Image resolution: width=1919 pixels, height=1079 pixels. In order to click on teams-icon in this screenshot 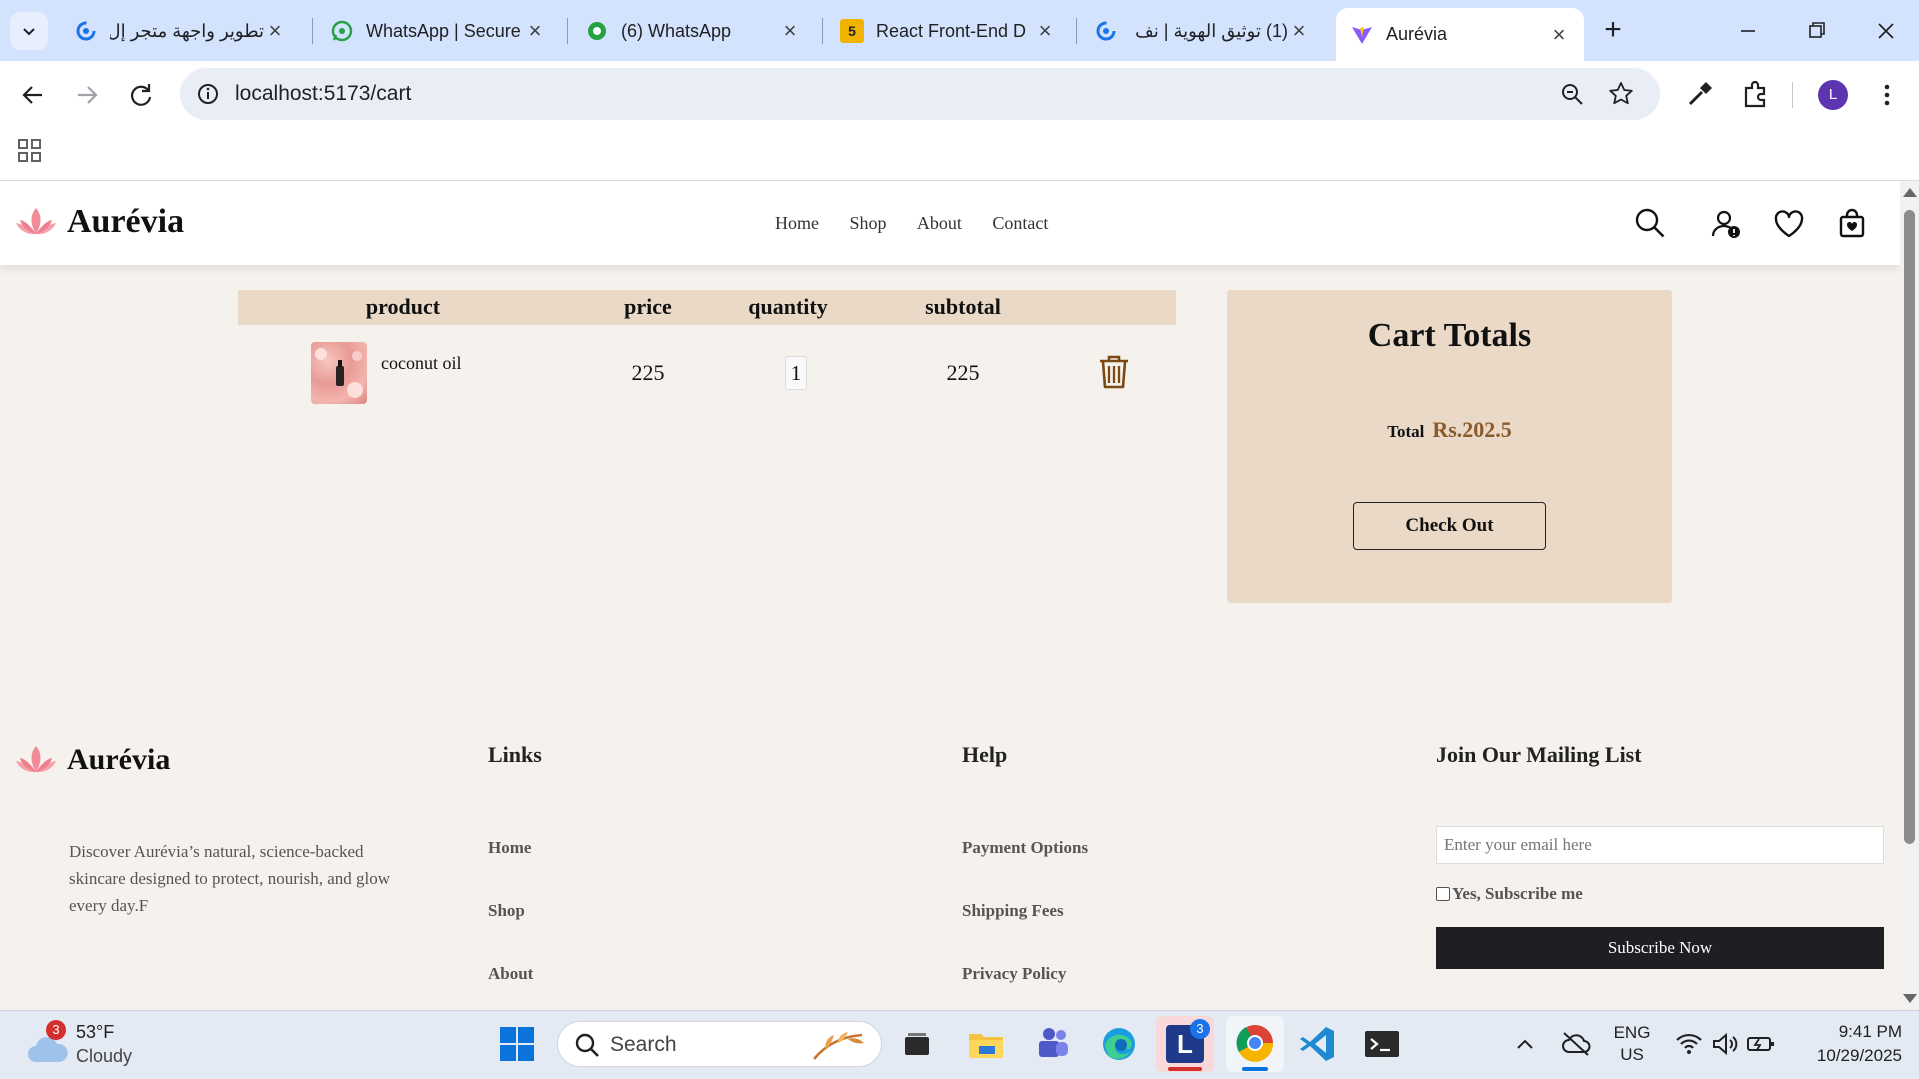, I will do `click(1053, 1044)`.